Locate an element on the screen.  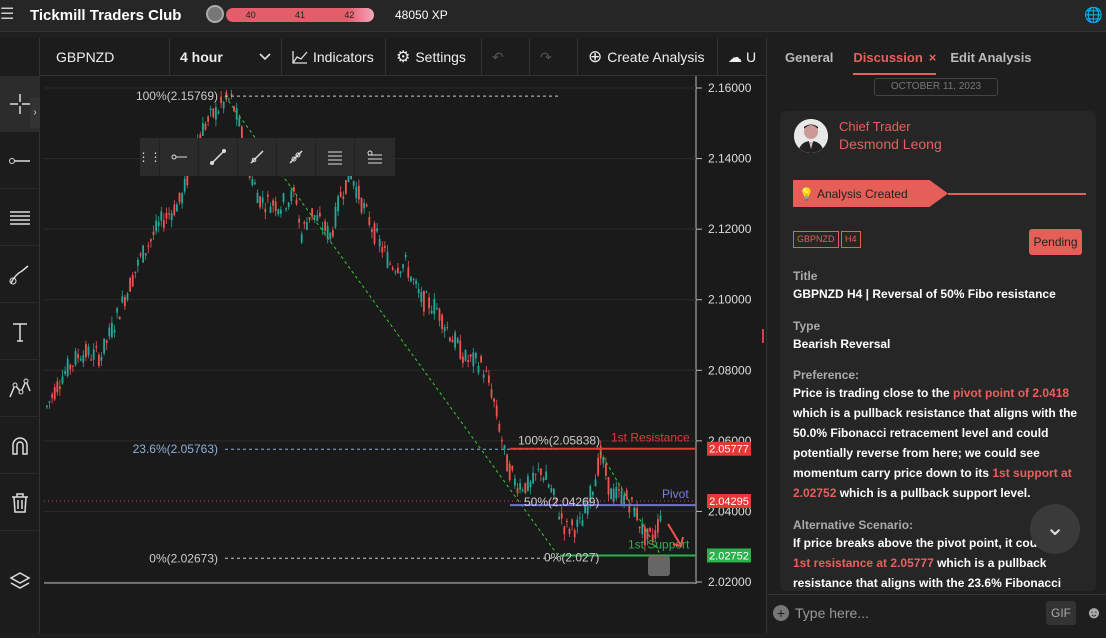
create-analysis-button: ⊕ Create Analysis is located at coordinates (648, 57).